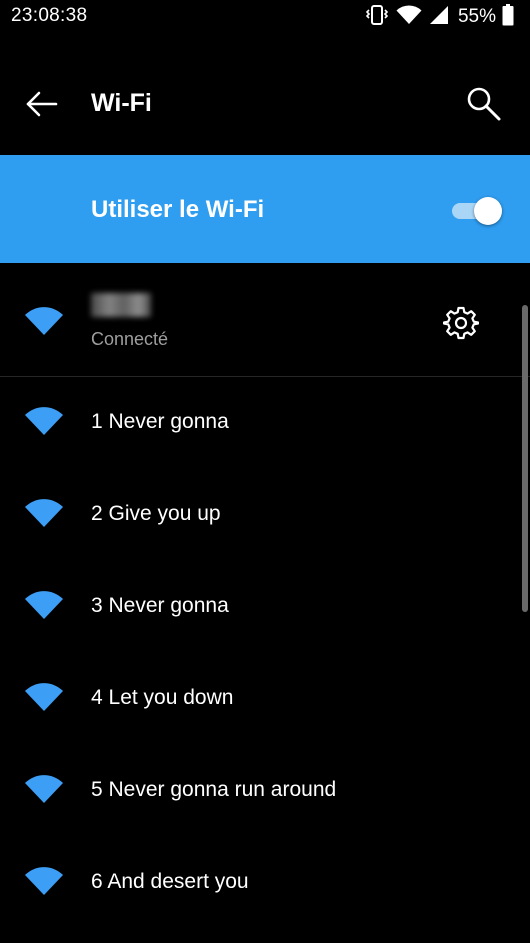  Describe the element at coordinates (265, 17) in the screenshot. I see `status-bar: 23:08:38 55%` at that location.